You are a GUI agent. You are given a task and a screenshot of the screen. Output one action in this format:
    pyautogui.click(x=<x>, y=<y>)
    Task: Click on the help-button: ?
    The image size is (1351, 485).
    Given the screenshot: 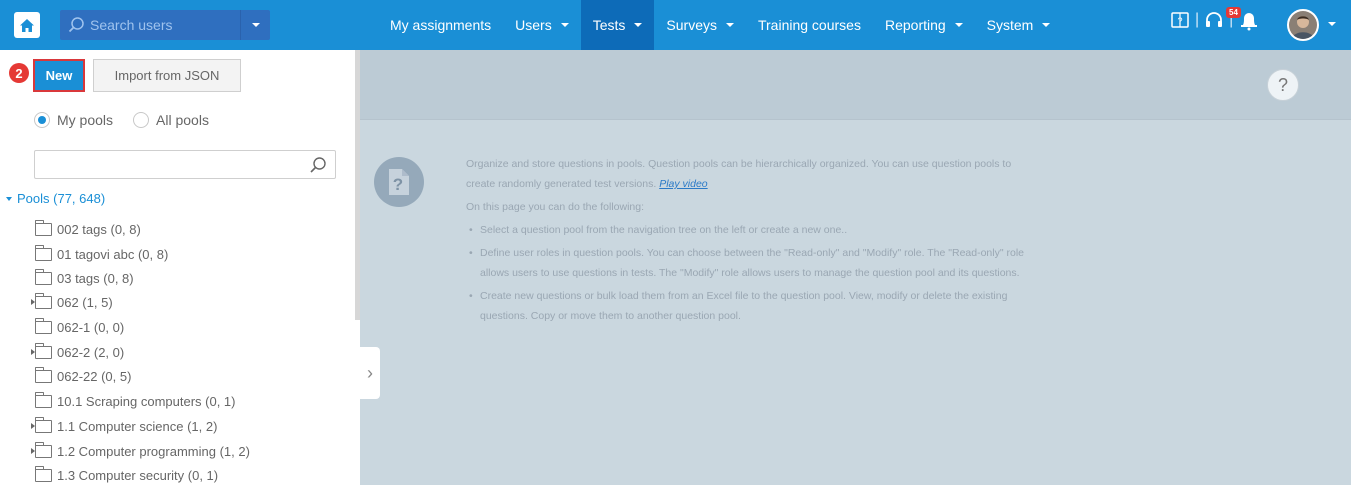 What is the action you would take?
    pyautogui.click(x=1283, y=85)
    